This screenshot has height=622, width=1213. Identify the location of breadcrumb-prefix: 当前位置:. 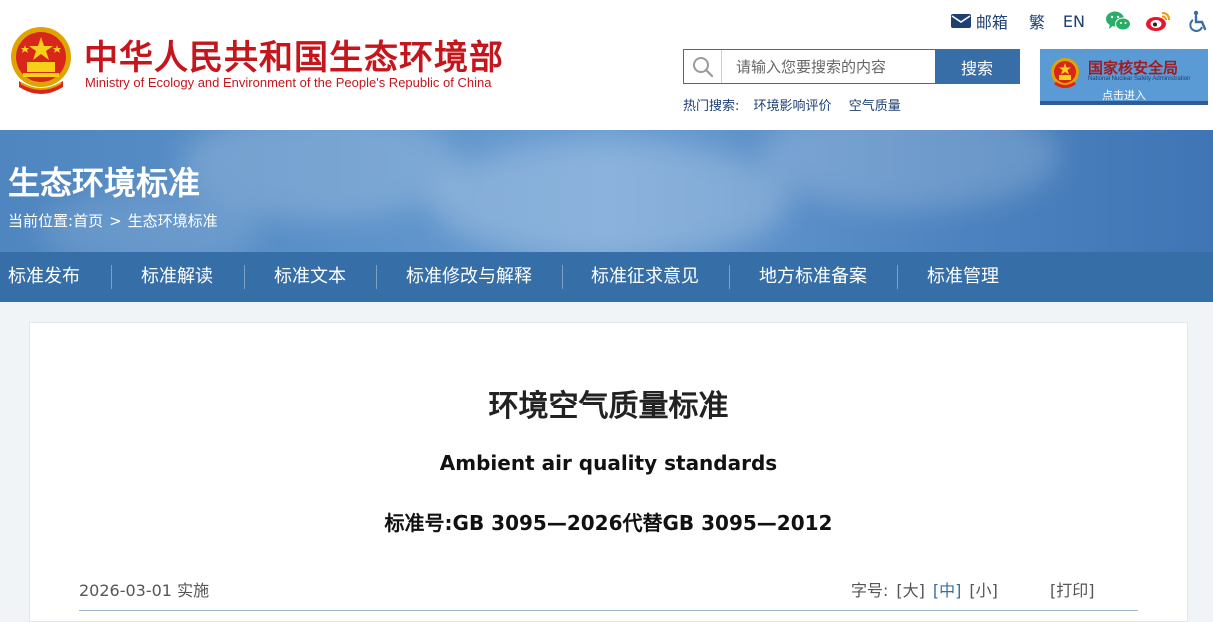
(41, 221).